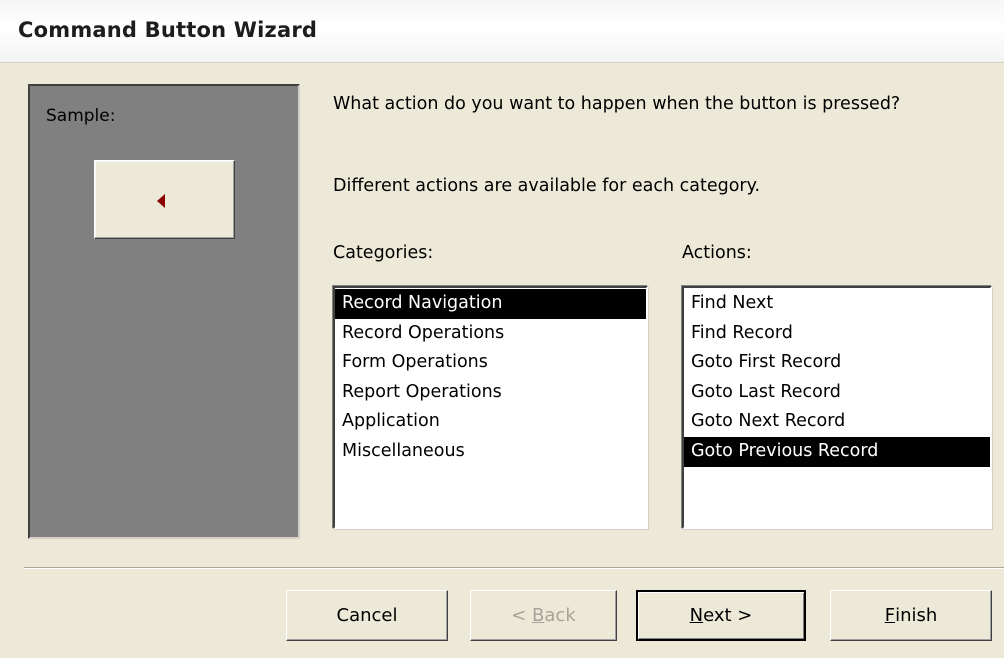 This screenshot has height=658, width=1004. Describe the element at coordinates (490, 393) in the screenshot. I see `category-item-report-operations: Report Operations` at that location.